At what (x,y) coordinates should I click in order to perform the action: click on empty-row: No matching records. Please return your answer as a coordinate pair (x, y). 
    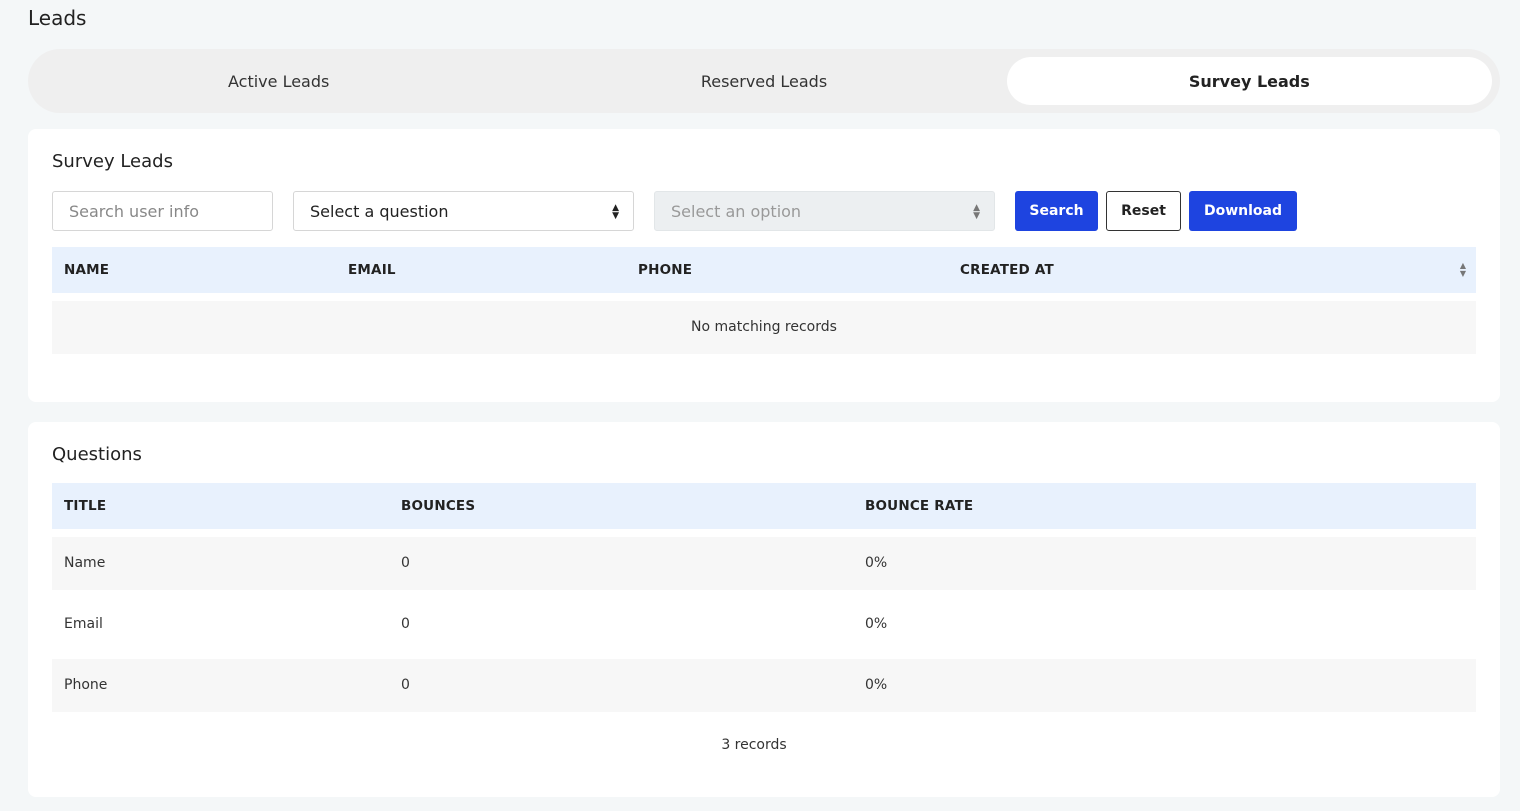
    Looking at the image, I should click on (764, 327).